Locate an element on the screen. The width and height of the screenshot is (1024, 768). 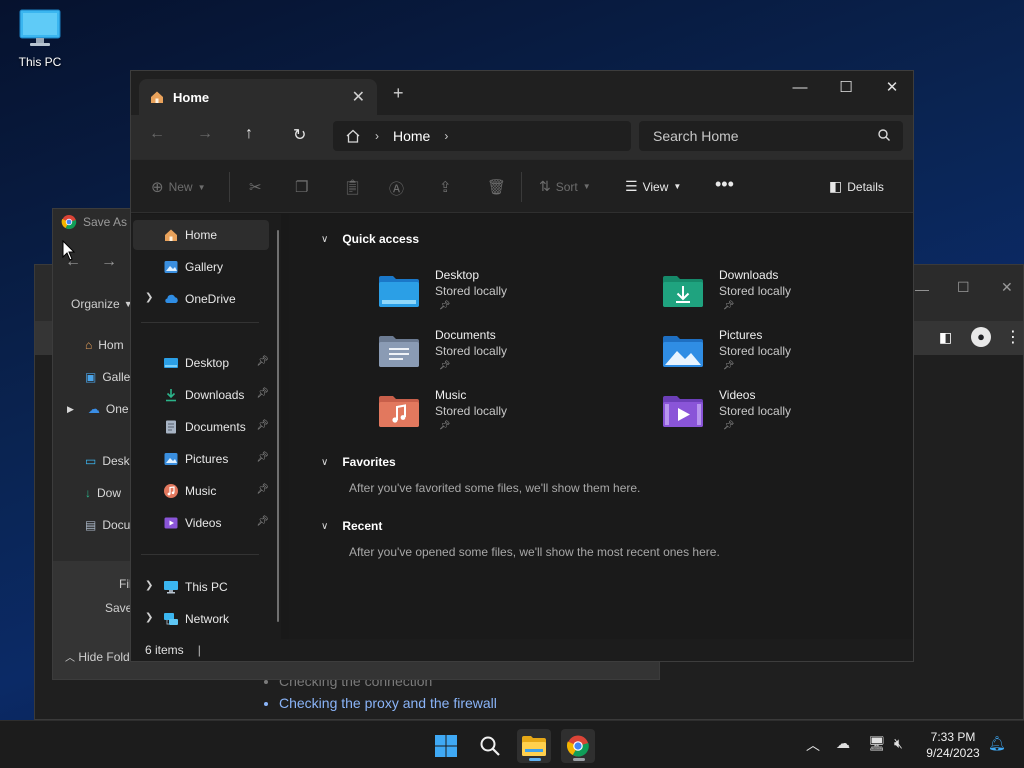
save-as-sidebar-gallery: ▣ Galle is located at coordinates (92, 377).